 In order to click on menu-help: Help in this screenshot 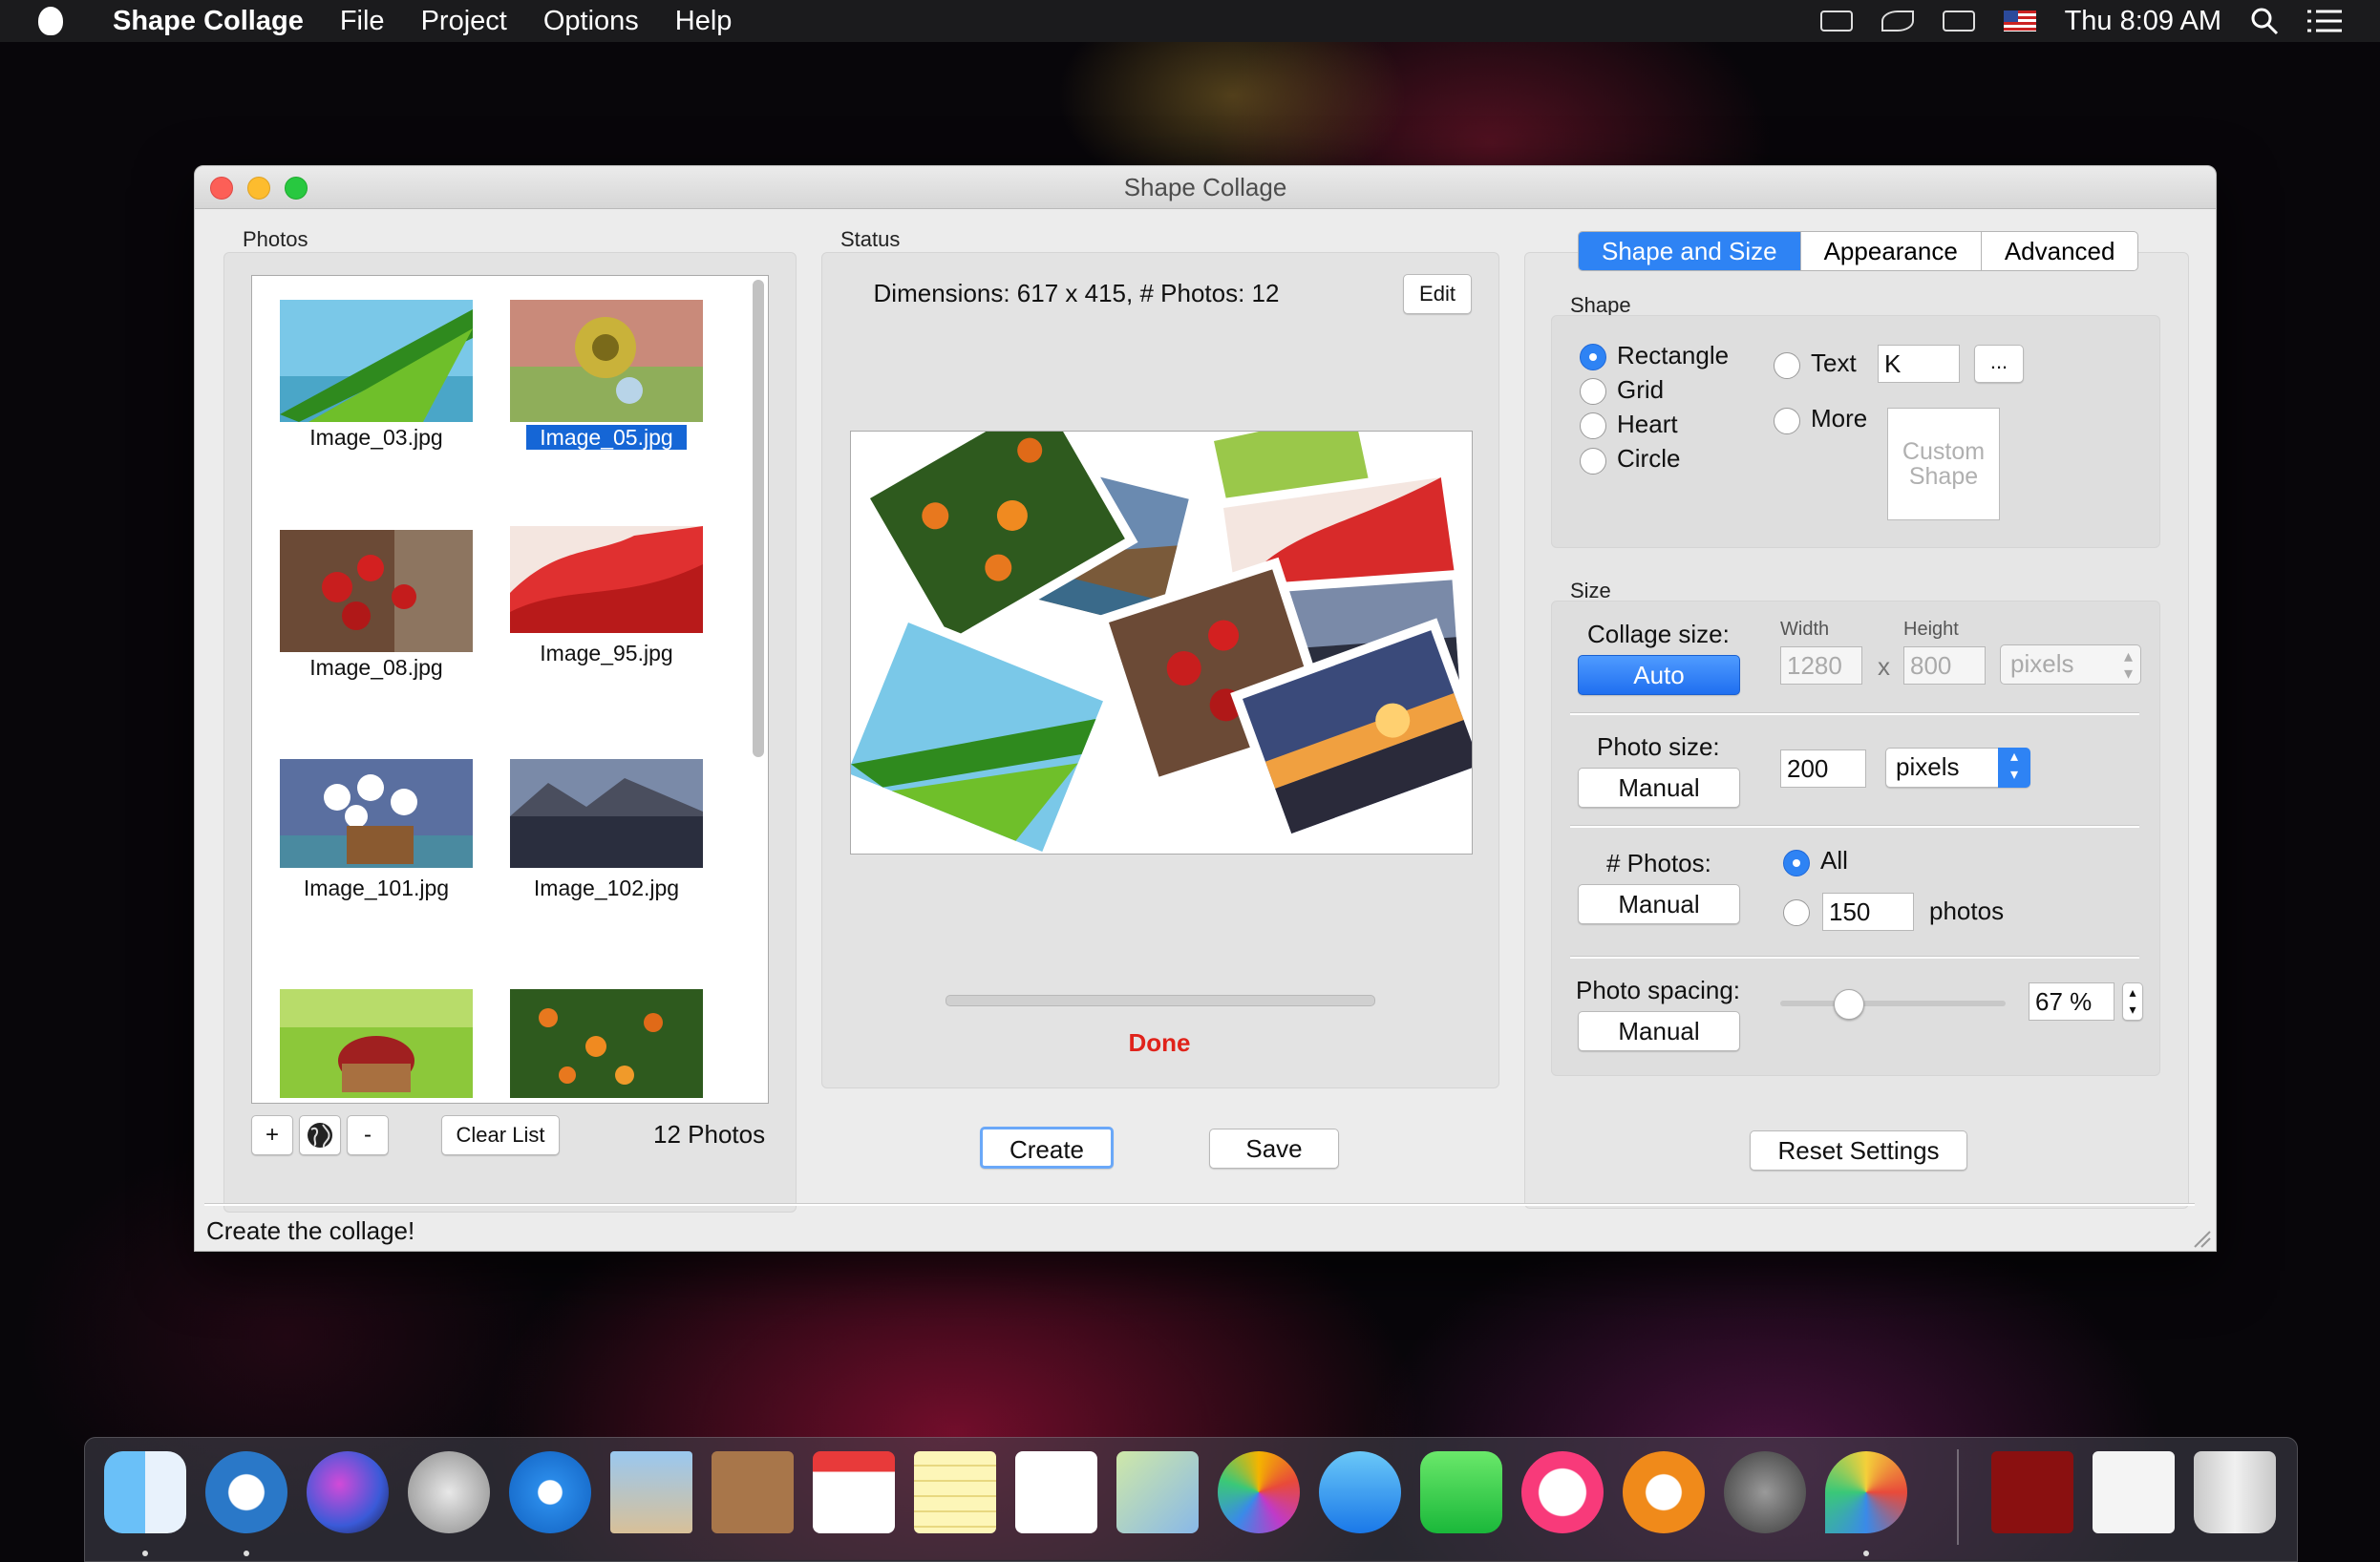, I will do `click(704, 22)`.